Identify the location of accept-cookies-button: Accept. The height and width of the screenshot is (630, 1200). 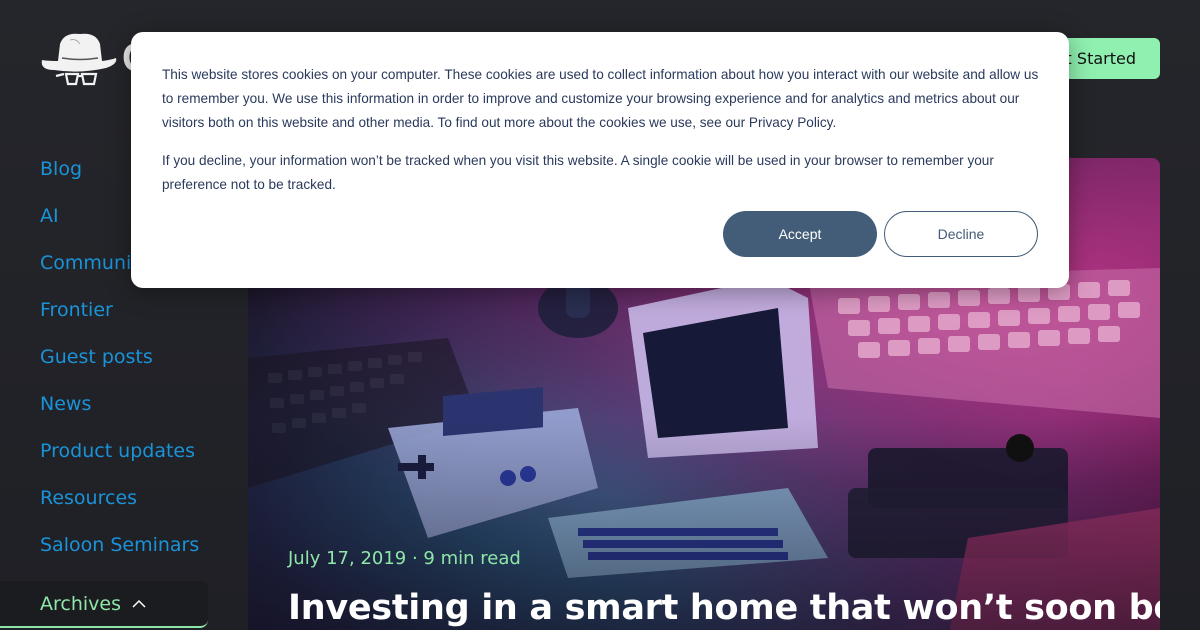
(800, 234).